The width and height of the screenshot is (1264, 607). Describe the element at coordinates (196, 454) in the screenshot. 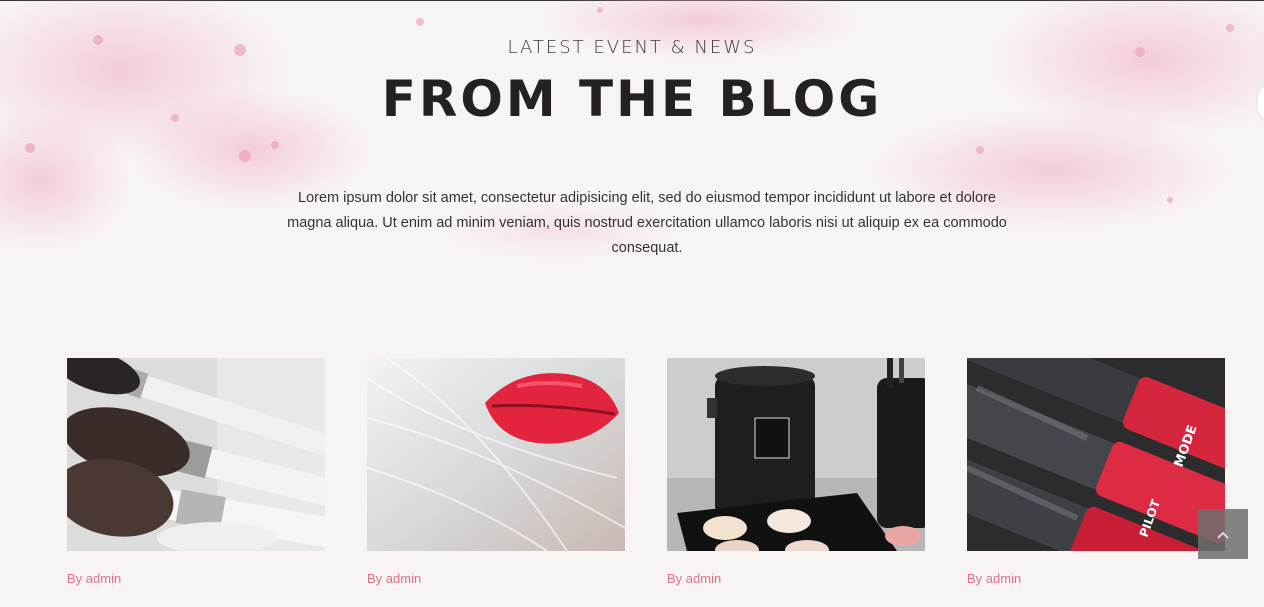

I see `makeup-brushes-image` at that location.